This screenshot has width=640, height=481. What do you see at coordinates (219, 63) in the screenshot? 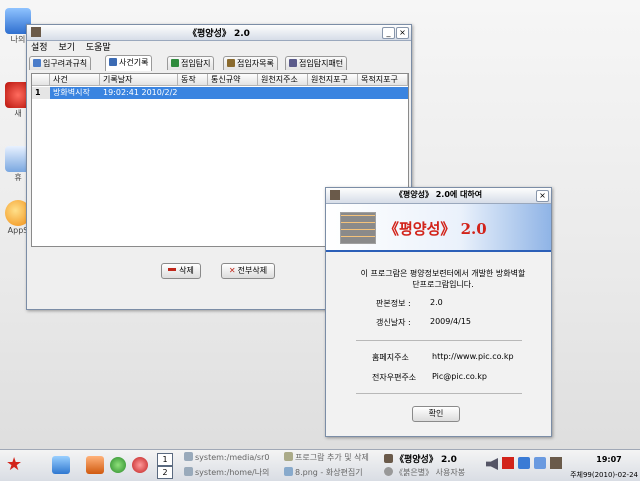
I see `tab-bar: 입구려과규칙 사건기록 접입탐지 접입자목록 접입탐지패턴` at bounding box center [219, 63].